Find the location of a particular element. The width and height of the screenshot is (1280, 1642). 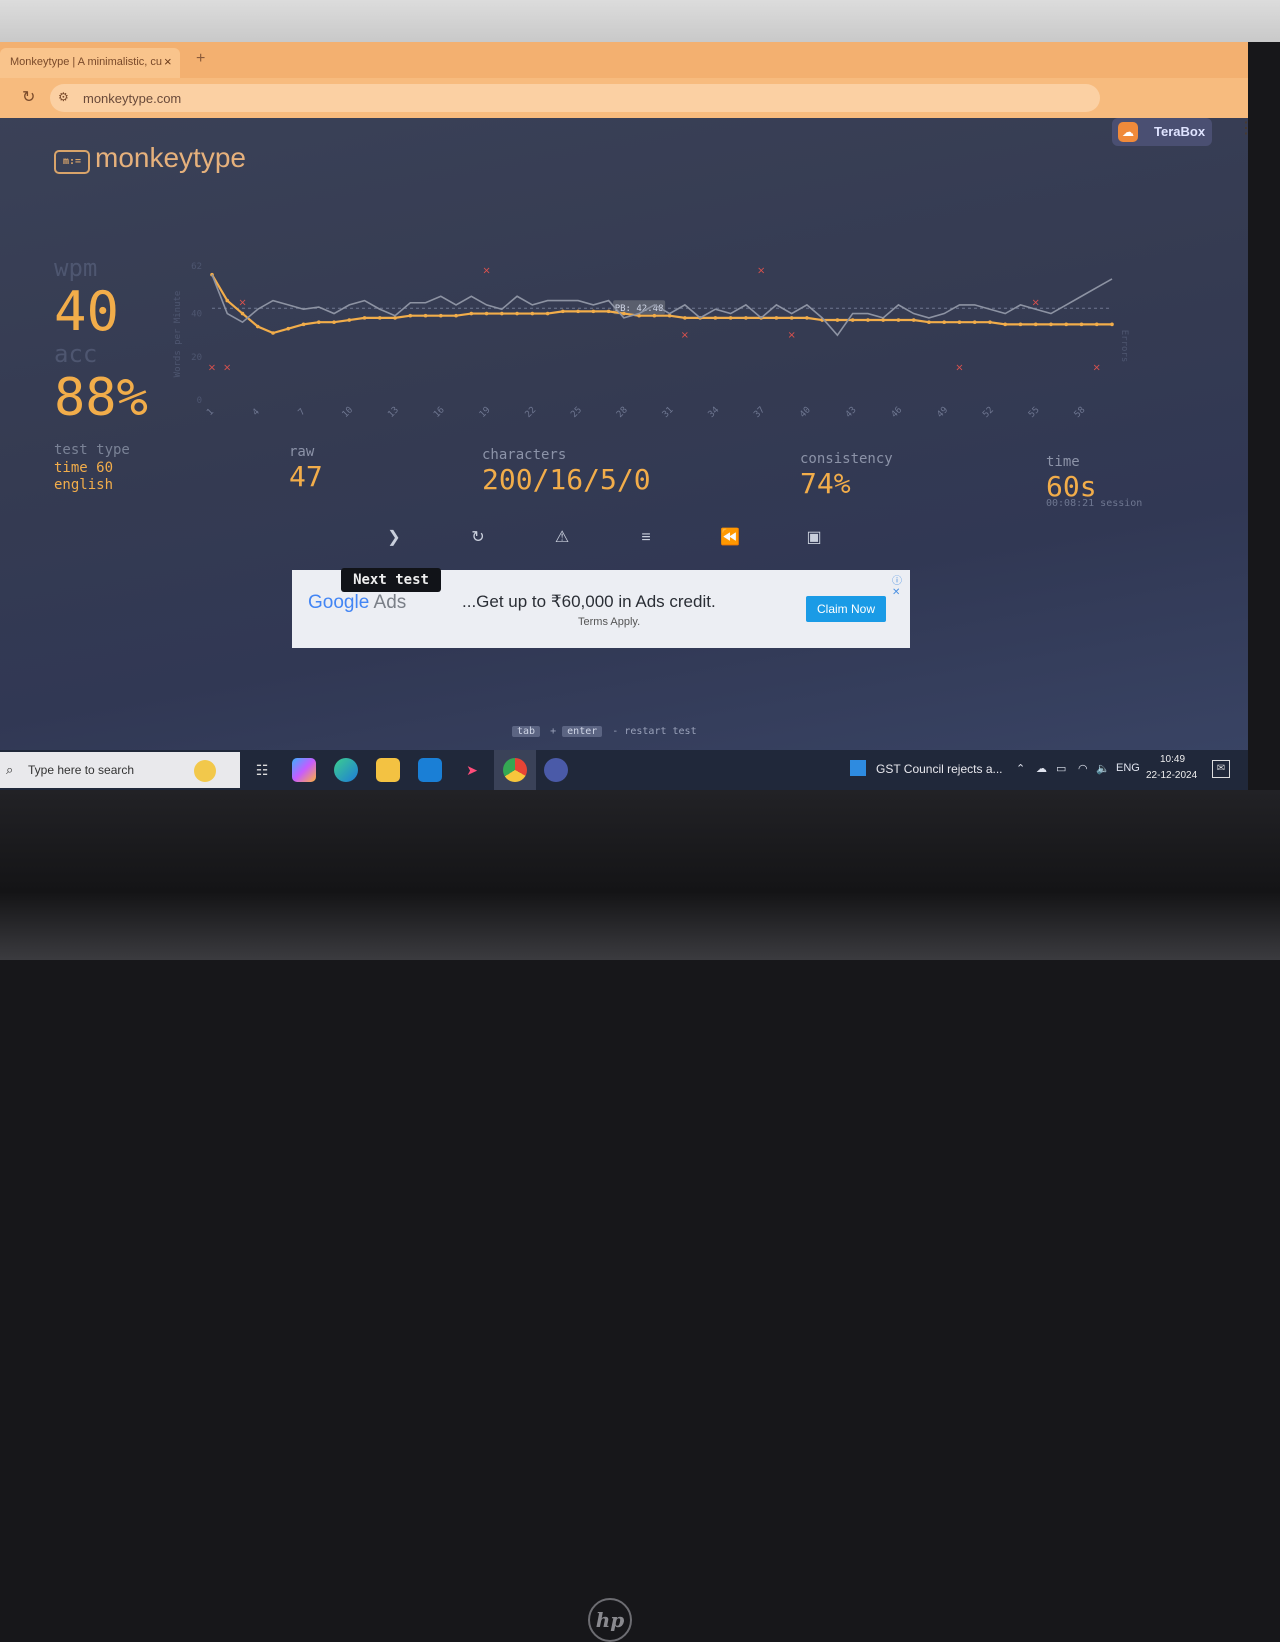

x-tick-label: 1 is located at coordinates (210, 412).